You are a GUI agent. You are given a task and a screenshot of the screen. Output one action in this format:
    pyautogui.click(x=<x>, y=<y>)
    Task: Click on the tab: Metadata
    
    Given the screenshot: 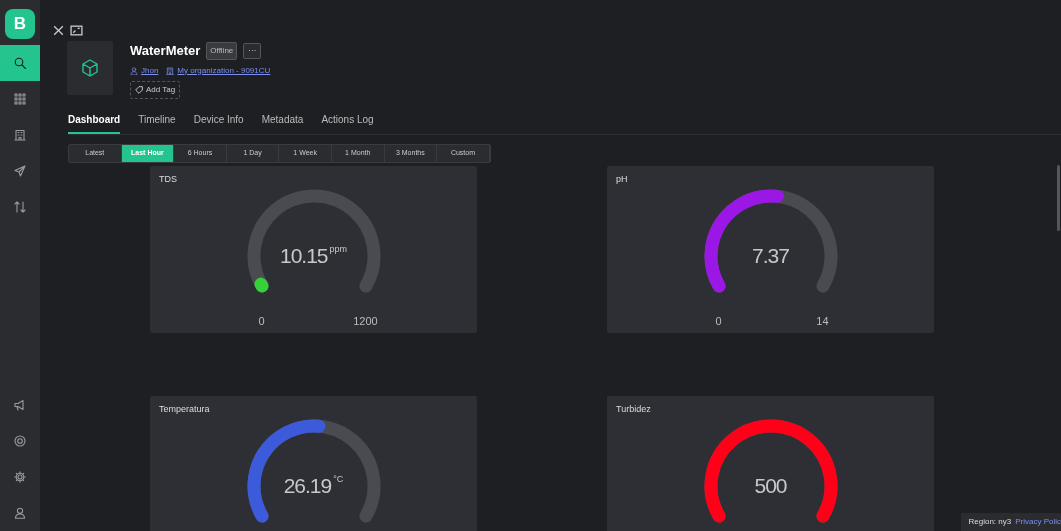 What is the action you would take?
    pyautogui.click(x=282, y=122)
    